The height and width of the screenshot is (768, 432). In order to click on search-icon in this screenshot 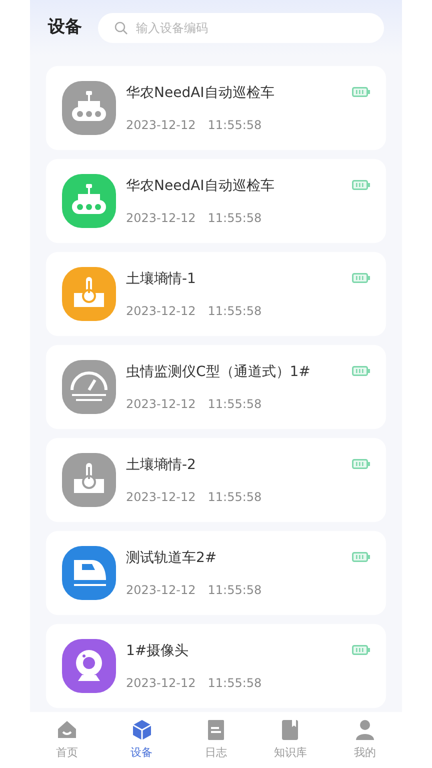, I will do `click(121, 28)`.